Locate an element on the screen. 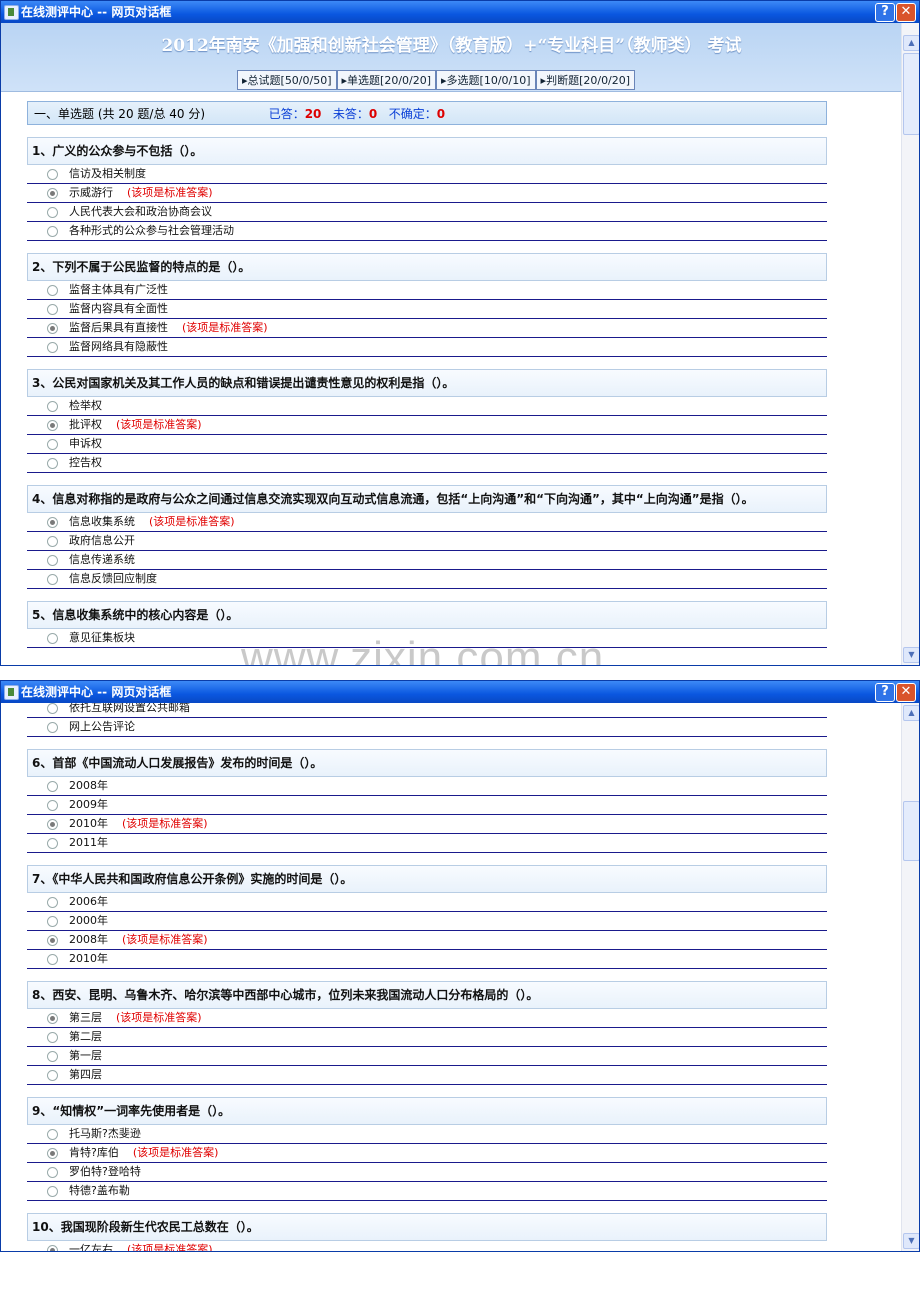  answer-option: 示威游行 (该项是标准答案) is located at coordinates (427, 193).